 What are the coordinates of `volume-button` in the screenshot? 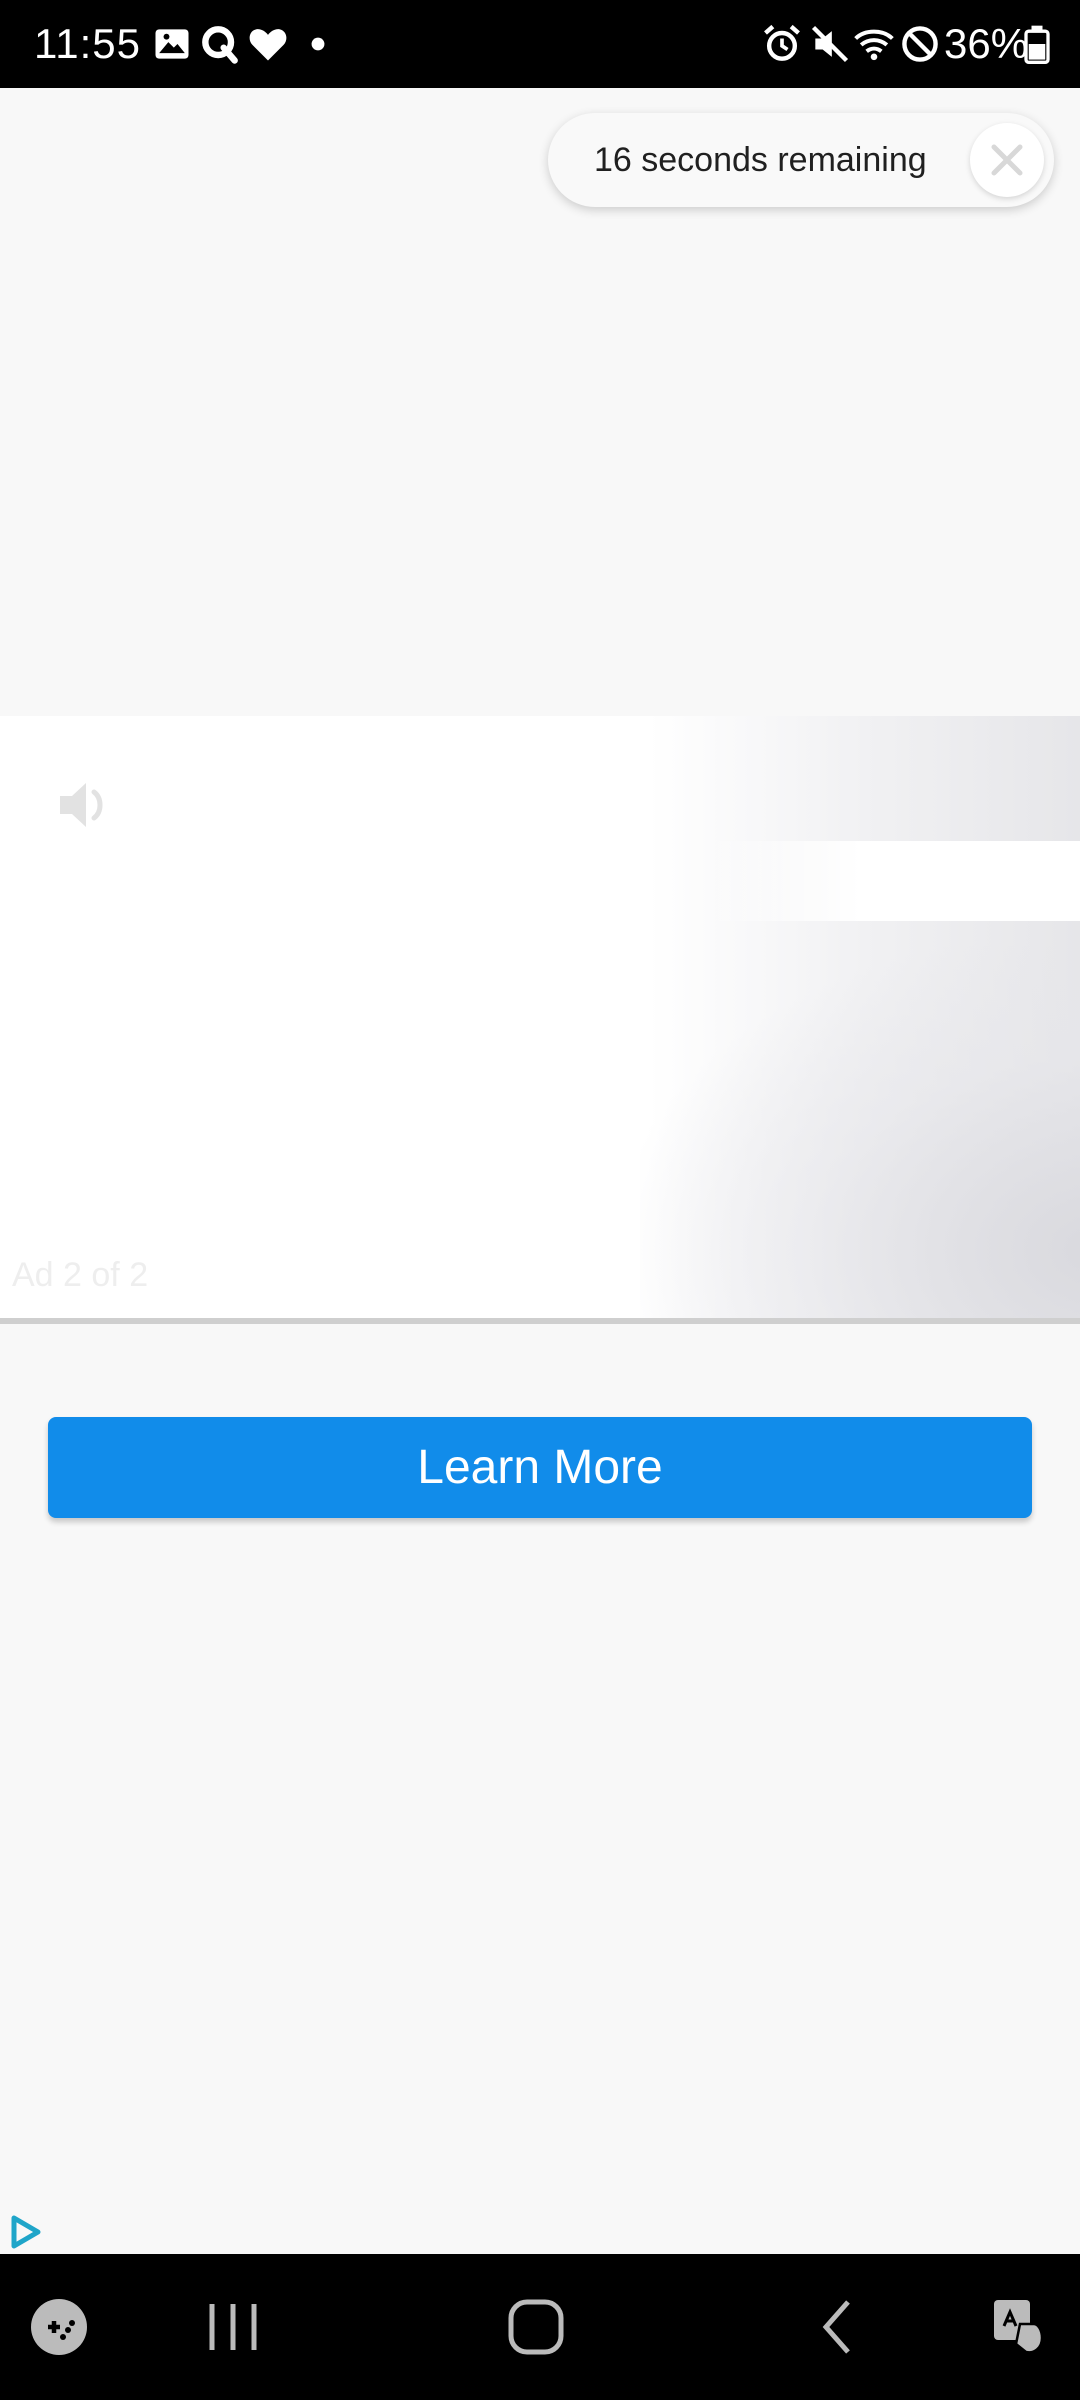 It's located at (85, 805).